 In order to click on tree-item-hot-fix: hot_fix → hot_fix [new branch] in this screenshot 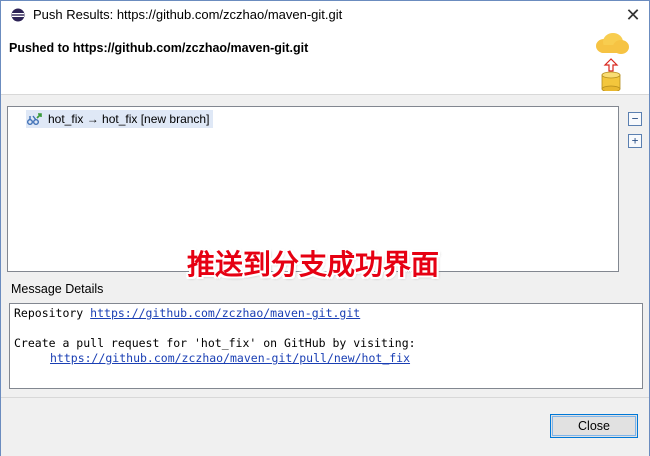, I will do `click(120, 119)`.